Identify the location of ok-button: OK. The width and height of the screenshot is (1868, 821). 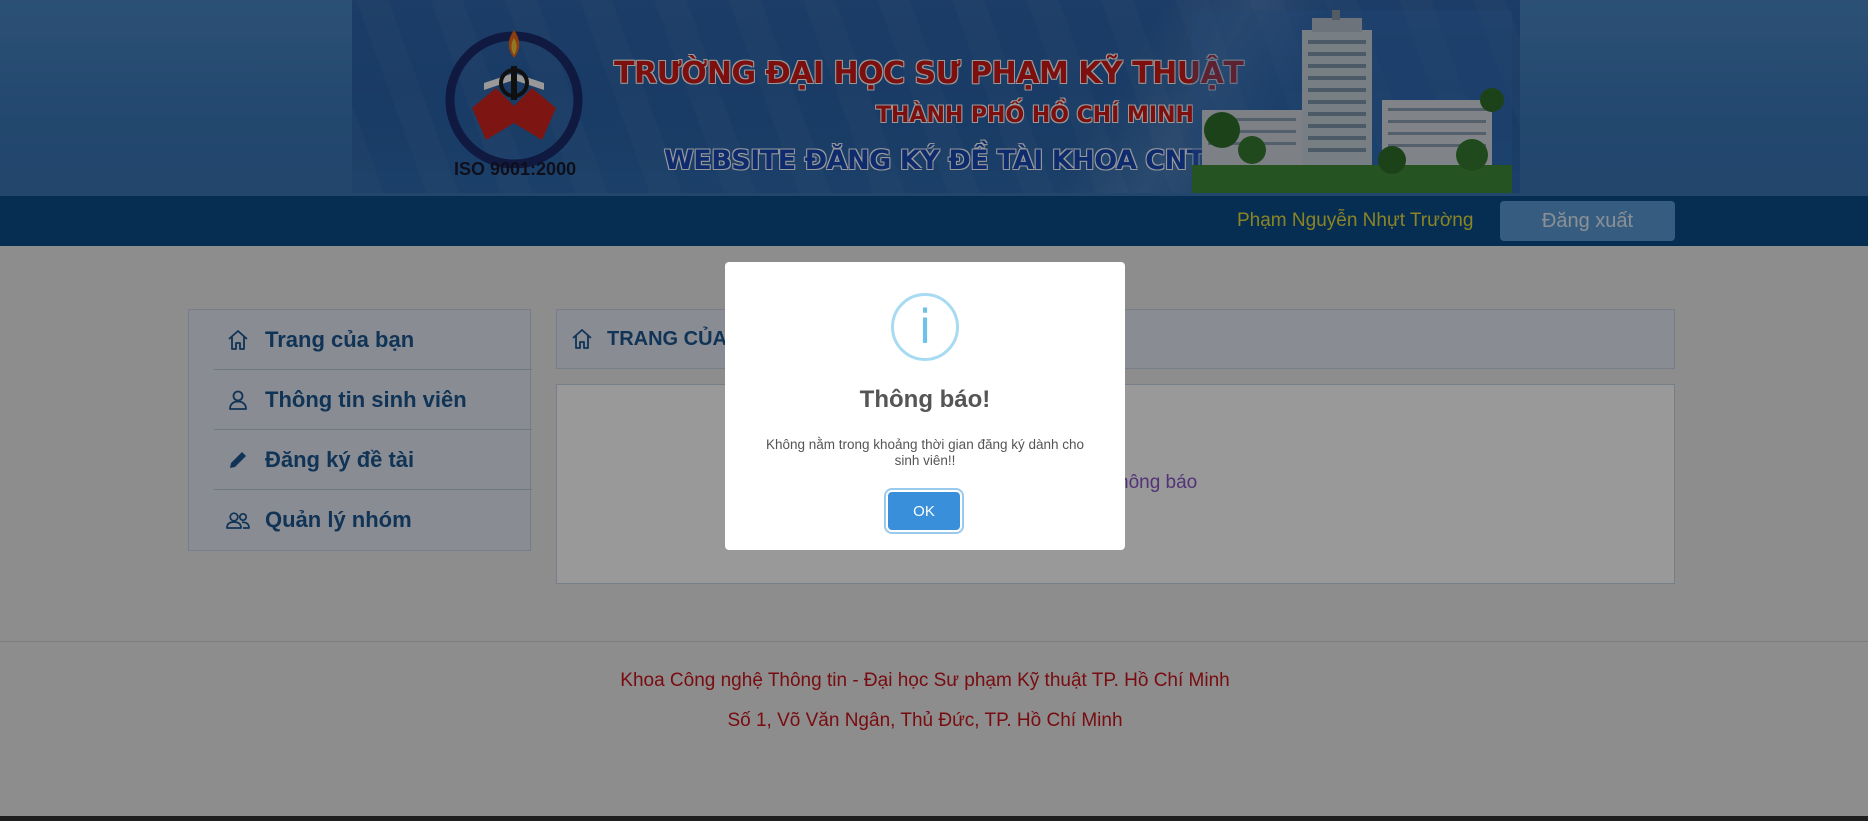
(924, 511).